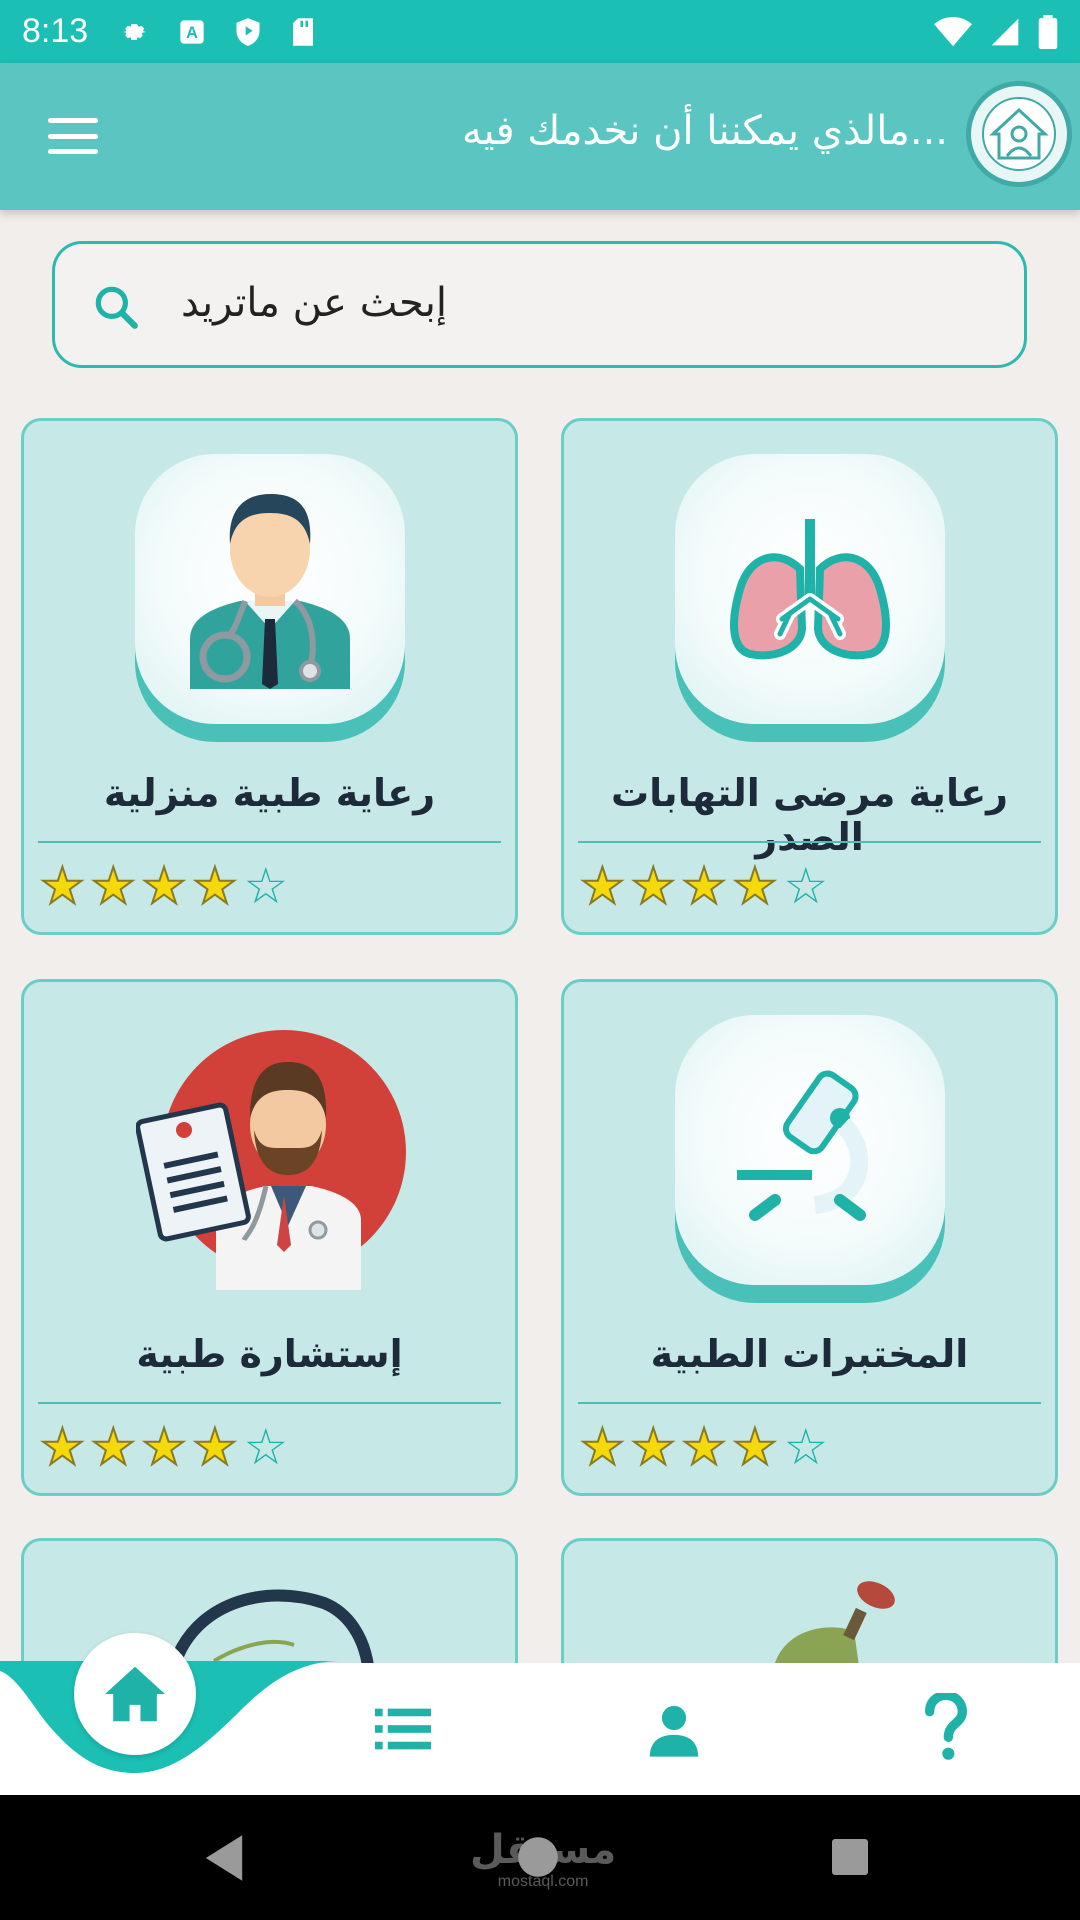 Image resolution: width=1080 pixels, height=1920 pixels. What do you see at coordinates (674, 1730) in the screenshot?
I see `person-icon` at bounding box center [674, 1730].